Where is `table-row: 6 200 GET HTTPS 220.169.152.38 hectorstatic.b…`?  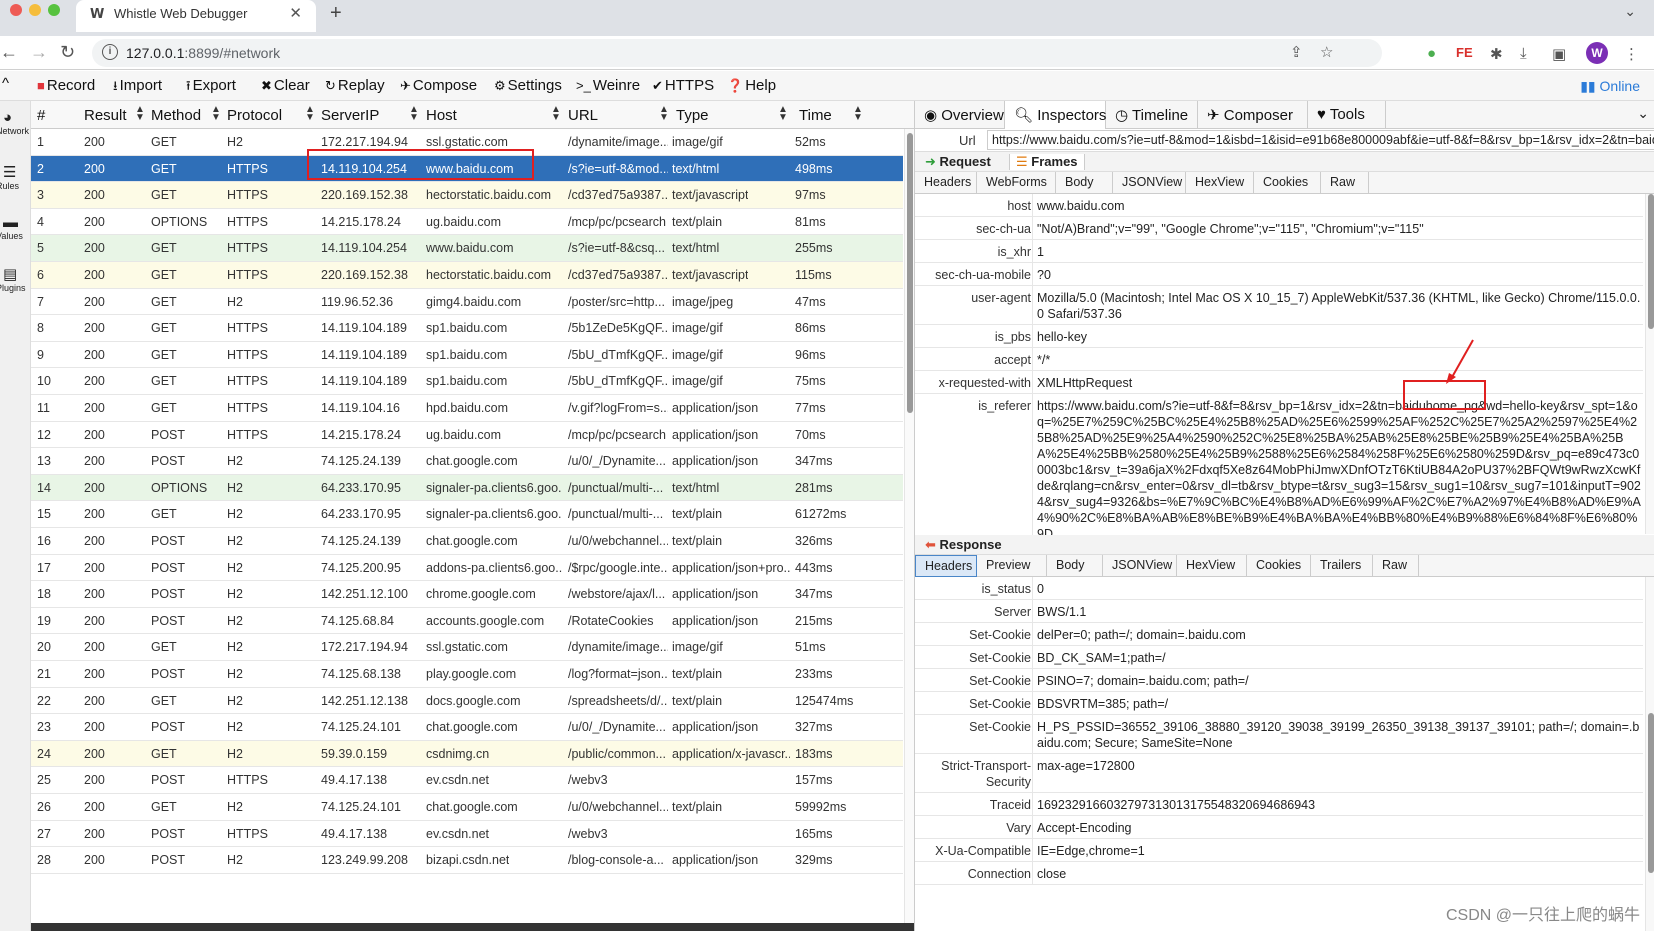
table-row: 6 200 GET HTTPS 220.169.152.38 hectorstatic.b… is located at coordinates (467, 275).